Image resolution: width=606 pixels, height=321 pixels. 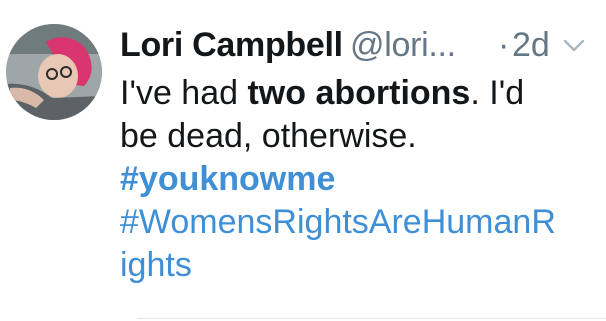 I want to click on tweet-text-bold: two abortions, so click(x=359, y=93).